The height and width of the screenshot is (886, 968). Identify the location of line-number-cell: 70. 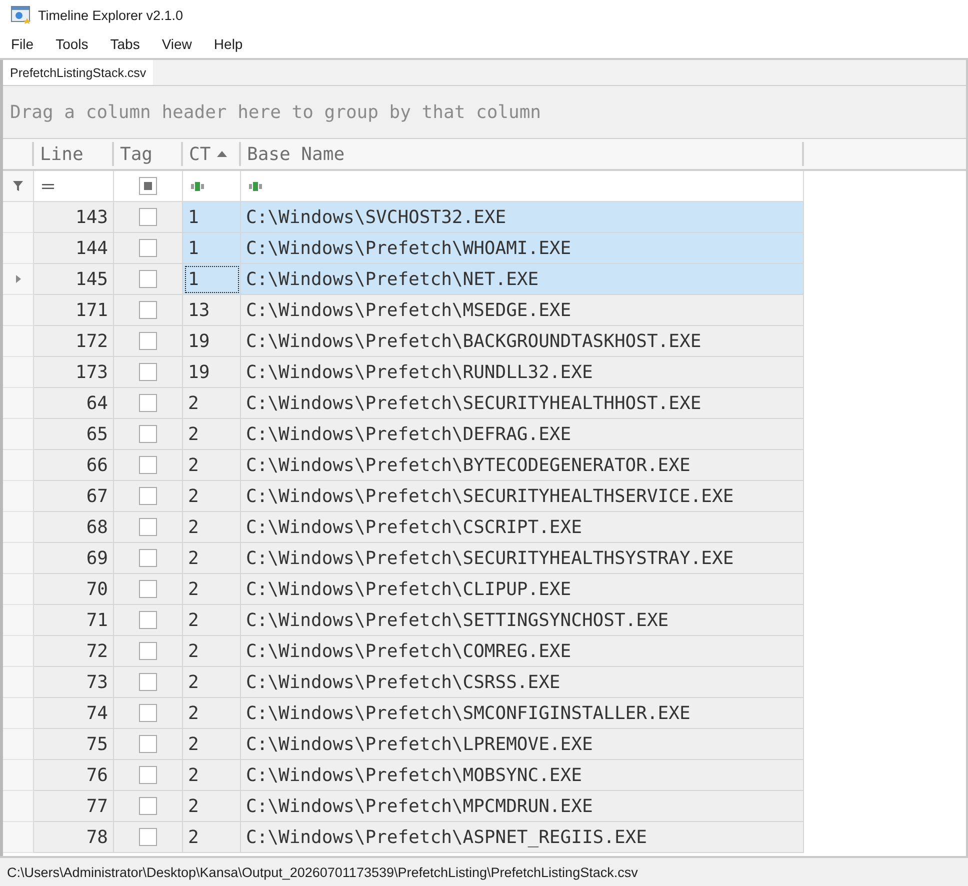
(74, 589).